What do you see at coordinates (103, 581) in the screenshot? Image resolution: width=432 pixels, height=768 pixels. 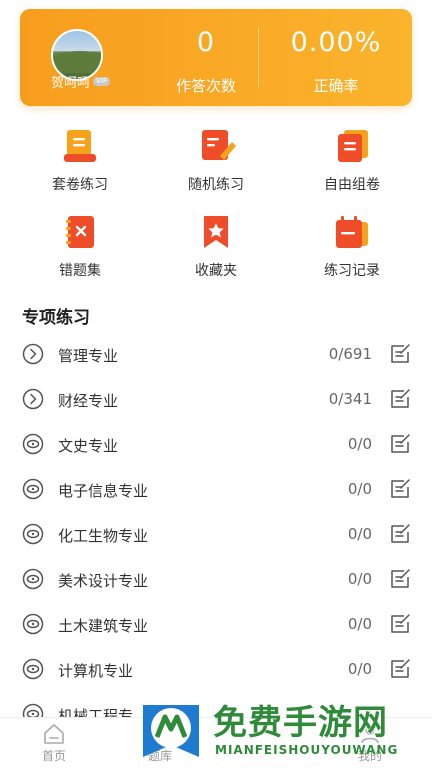 I see `list-item-label: 美术设计专业` at bounding box center [103, 581].